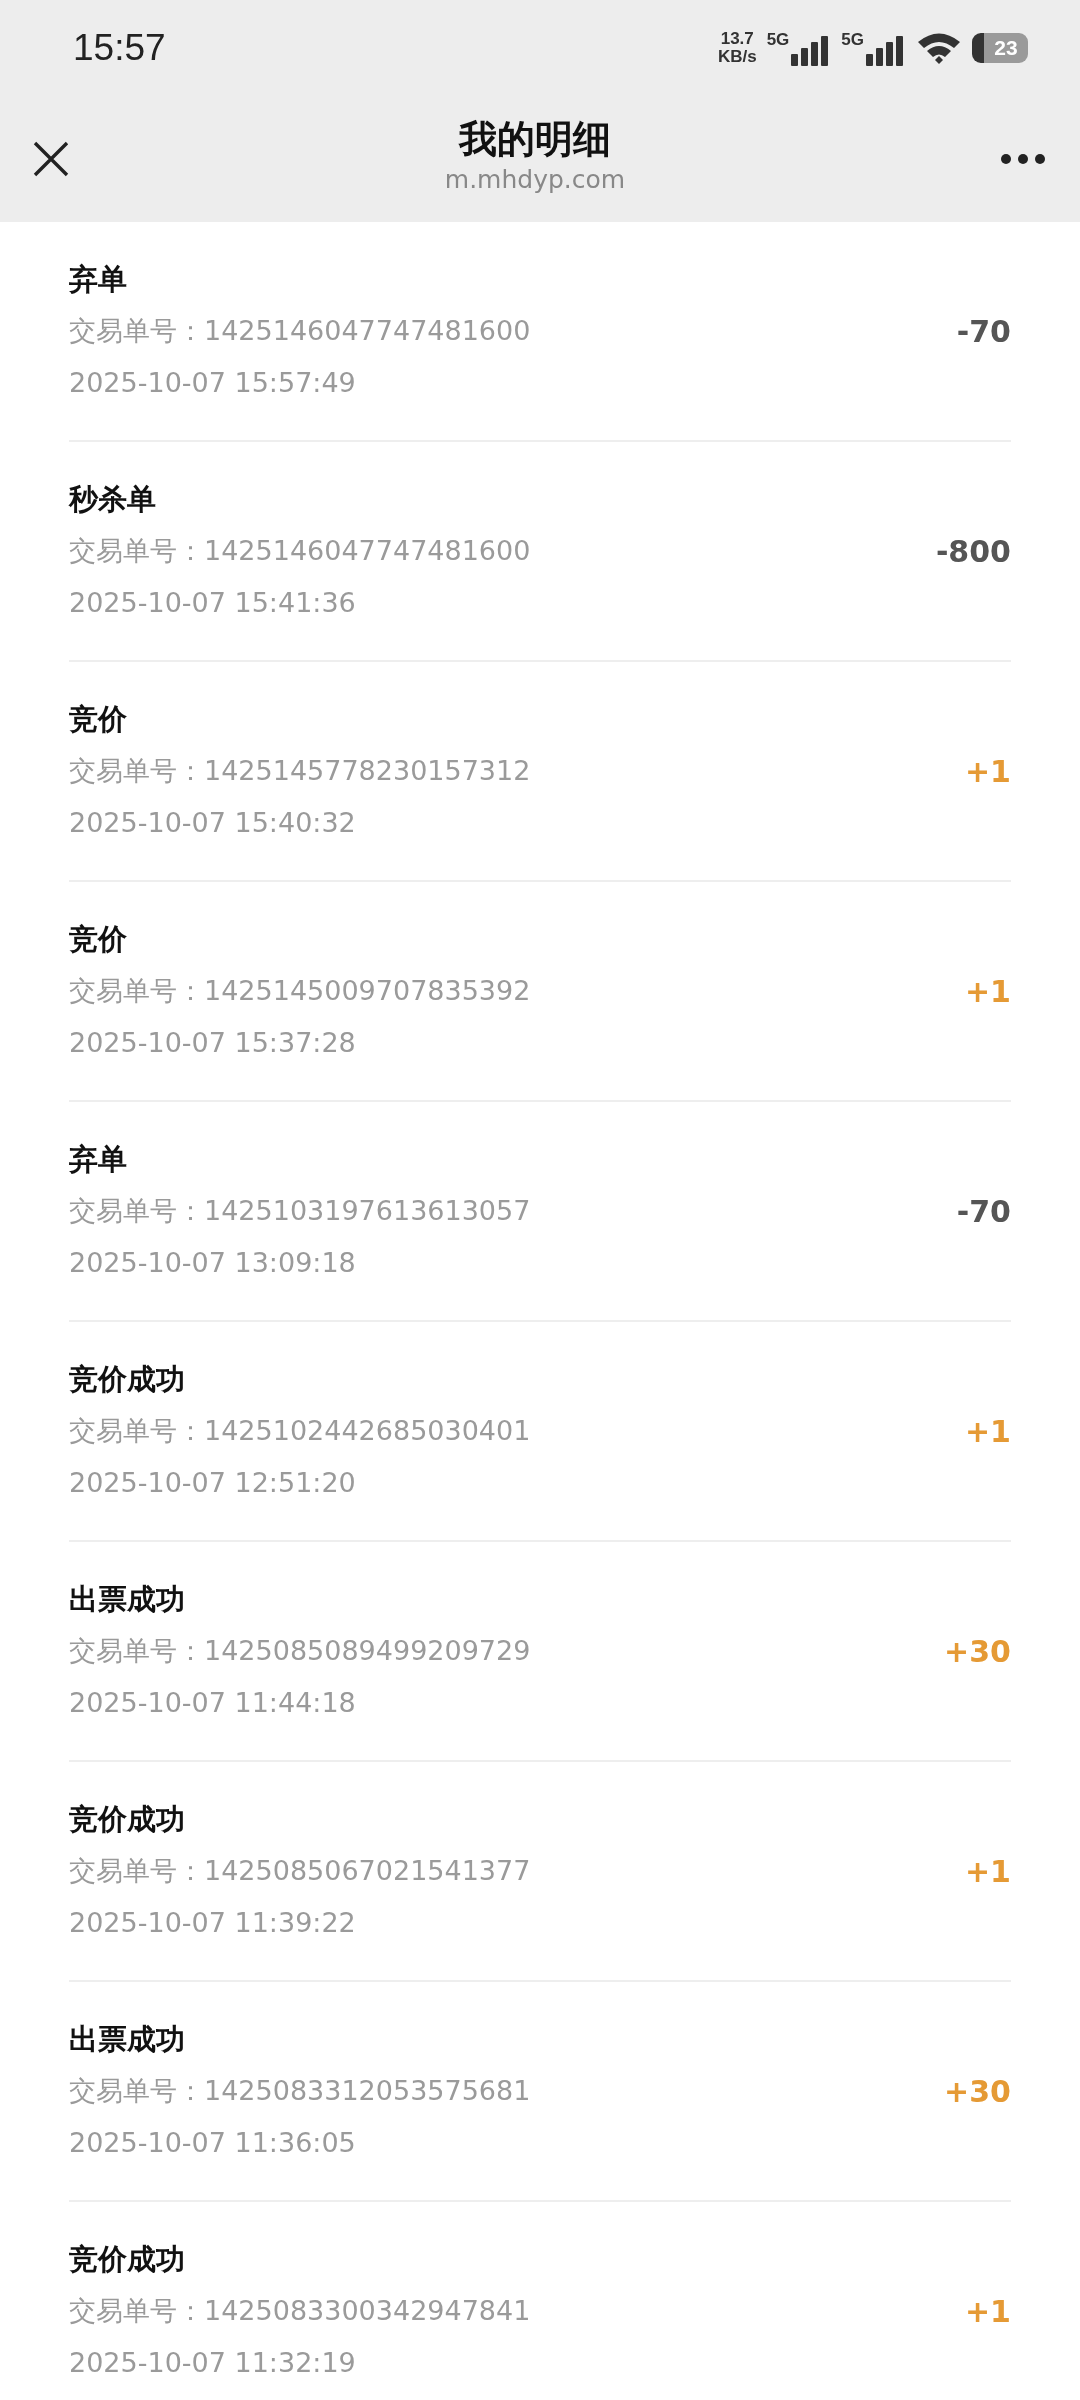 This screenshot has height=2400, width=1080. I want to click on close-icon, so click(51, 159).